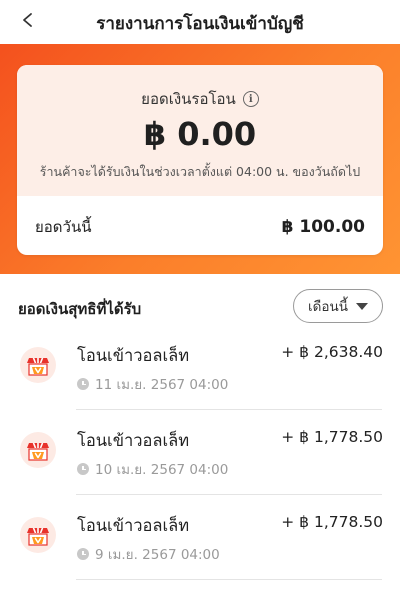 Image resolution: width=400 pixels, height=600 pixels. I want to click on top-bar: รายงานการโอนเงินเข้าบัญชี, so click(200, 22).